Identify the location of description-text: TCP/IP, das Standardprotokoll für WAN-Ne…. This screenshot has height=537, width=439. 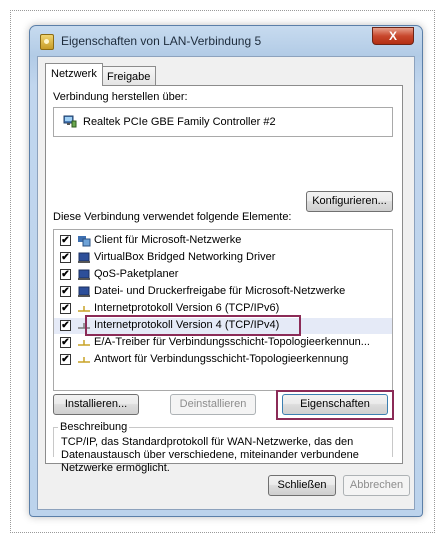
(210, 455).